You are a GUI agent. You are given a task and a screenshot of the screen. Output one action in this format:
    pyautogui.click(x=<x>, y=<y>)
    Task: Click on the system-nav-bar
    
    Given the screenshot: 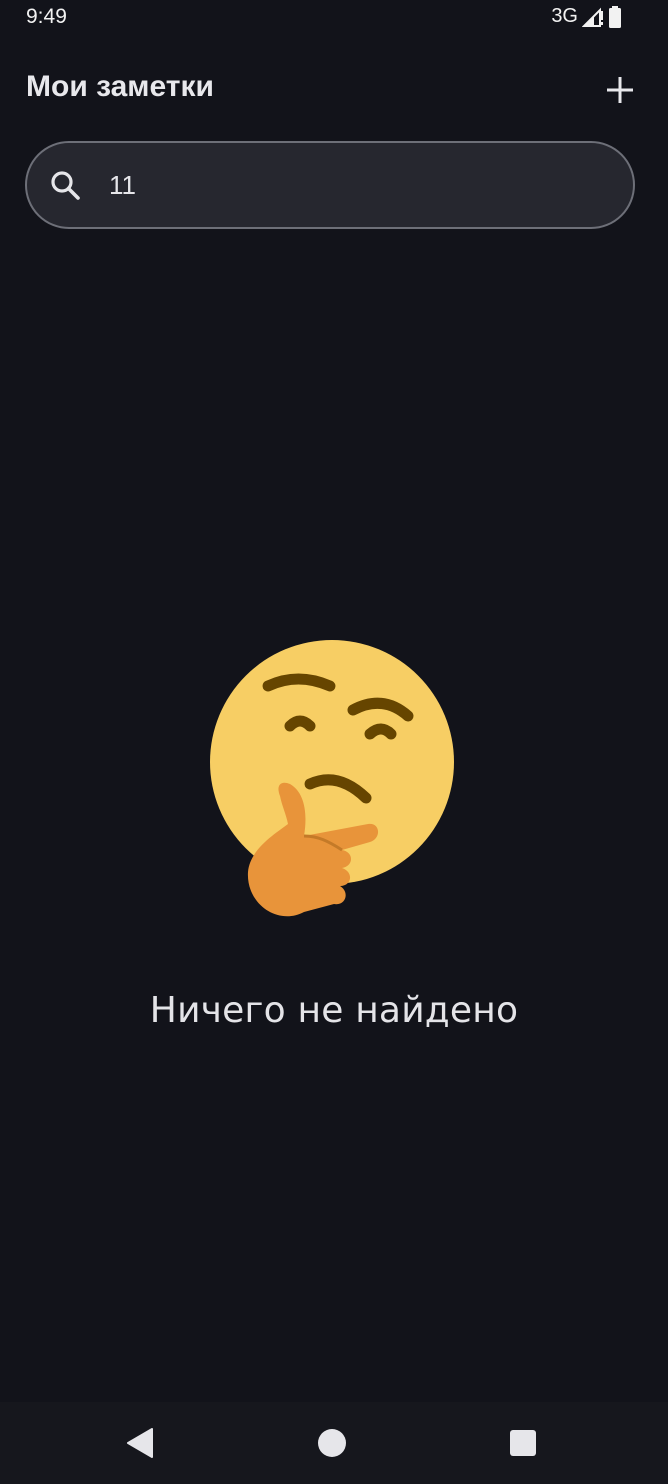 What is the action you would take?
    pyautogui.click(x=334, y=1443)
    